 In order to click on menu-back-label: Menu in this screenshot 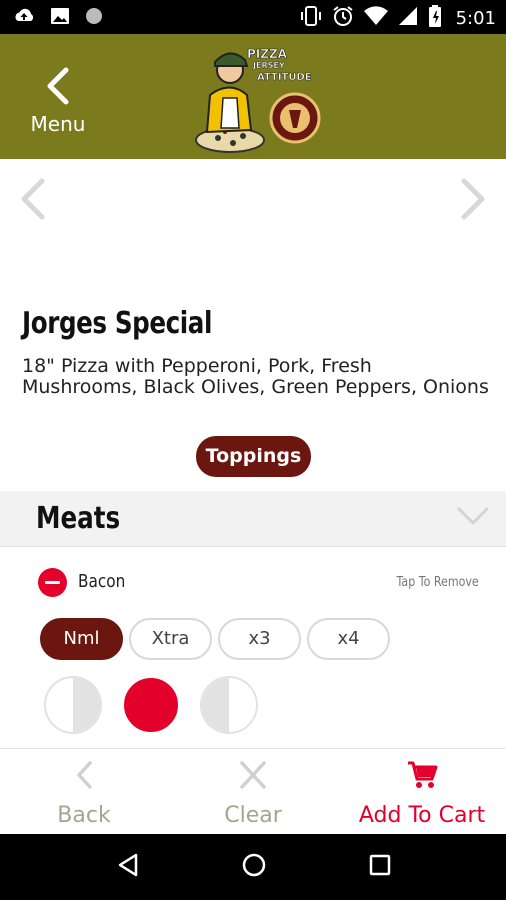, I will do `click(58, 124)`.